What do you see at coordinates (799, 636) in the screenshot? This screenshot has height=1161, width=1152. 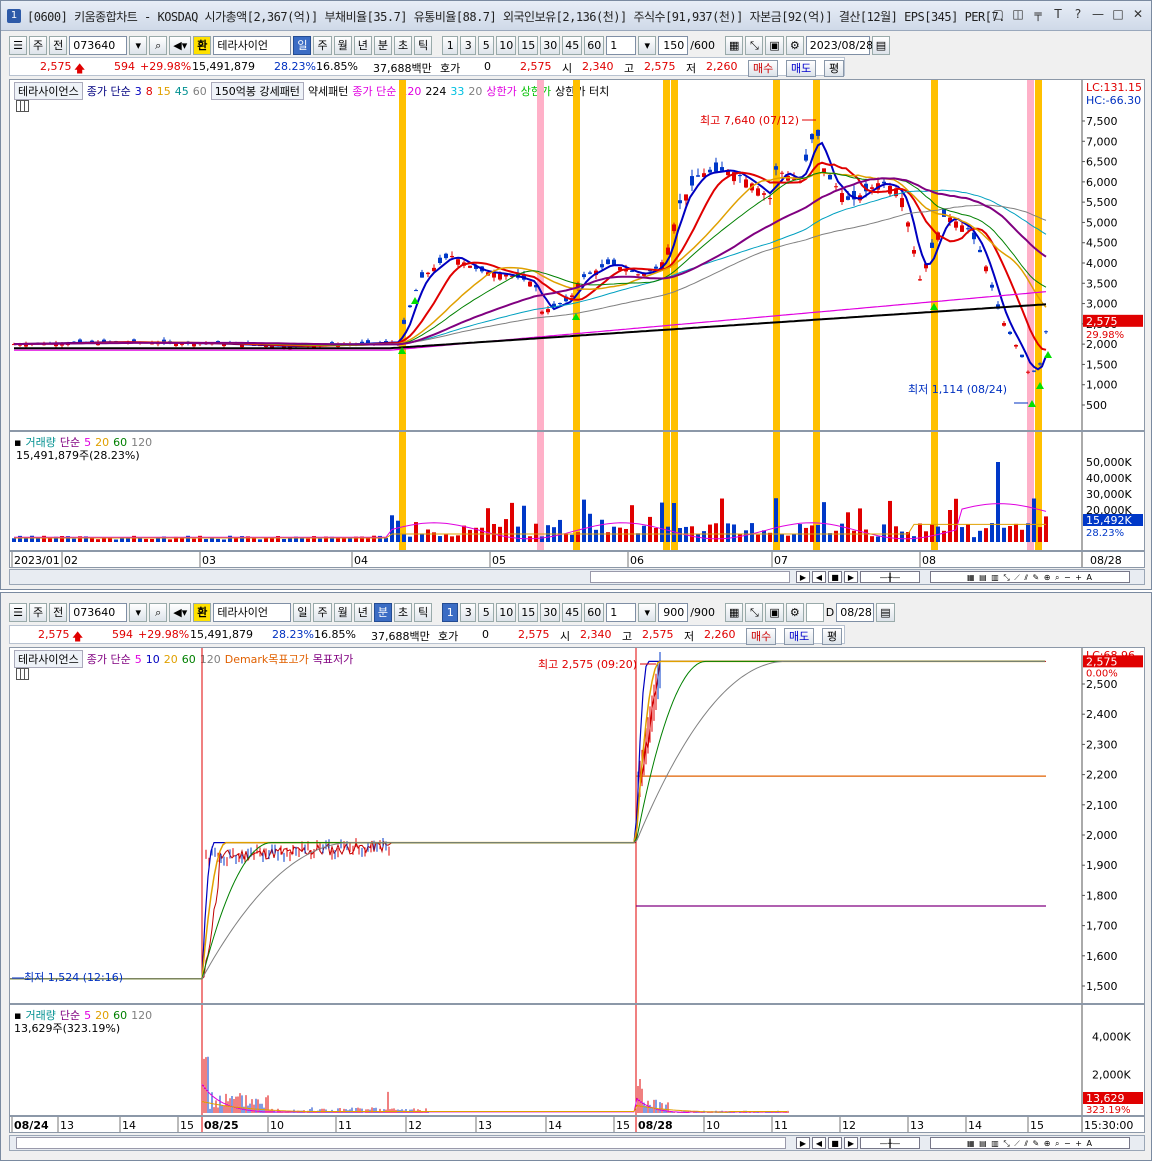 I see `sell-button-2: 매도` at bounding box center [799, 636].